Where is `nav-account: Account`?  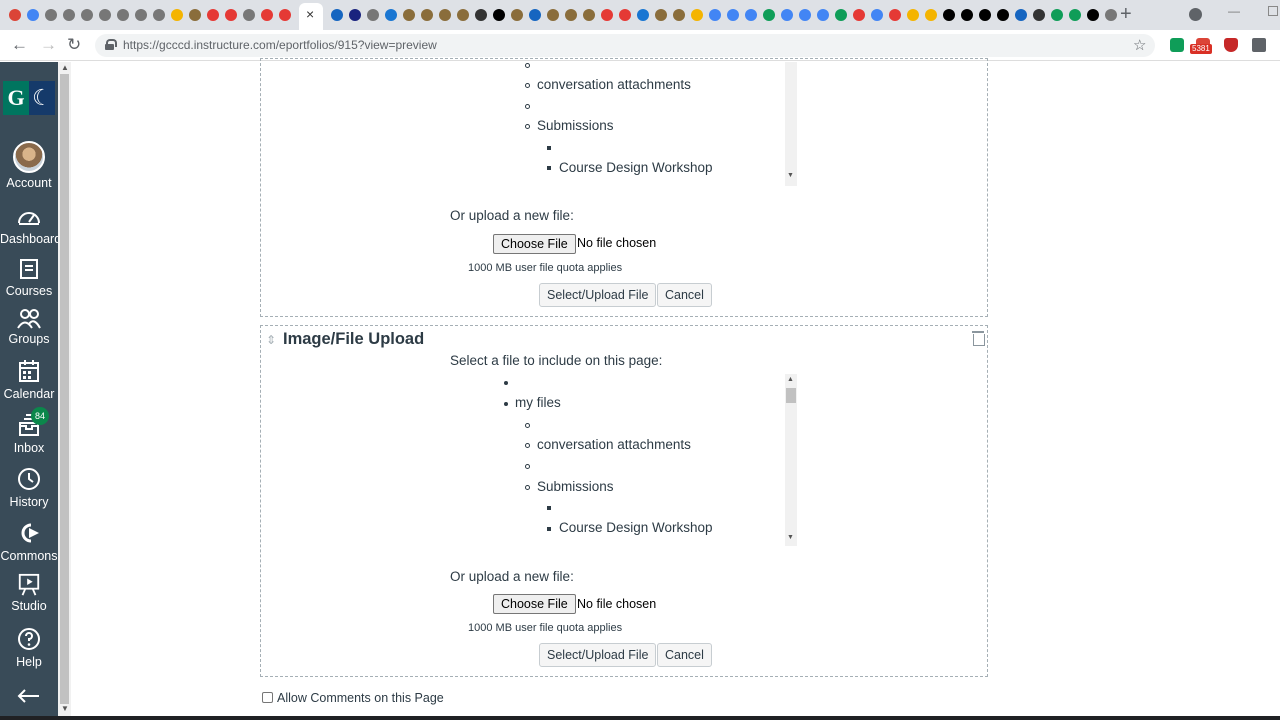 nav-account: Account is located at coordinates (29, 165).